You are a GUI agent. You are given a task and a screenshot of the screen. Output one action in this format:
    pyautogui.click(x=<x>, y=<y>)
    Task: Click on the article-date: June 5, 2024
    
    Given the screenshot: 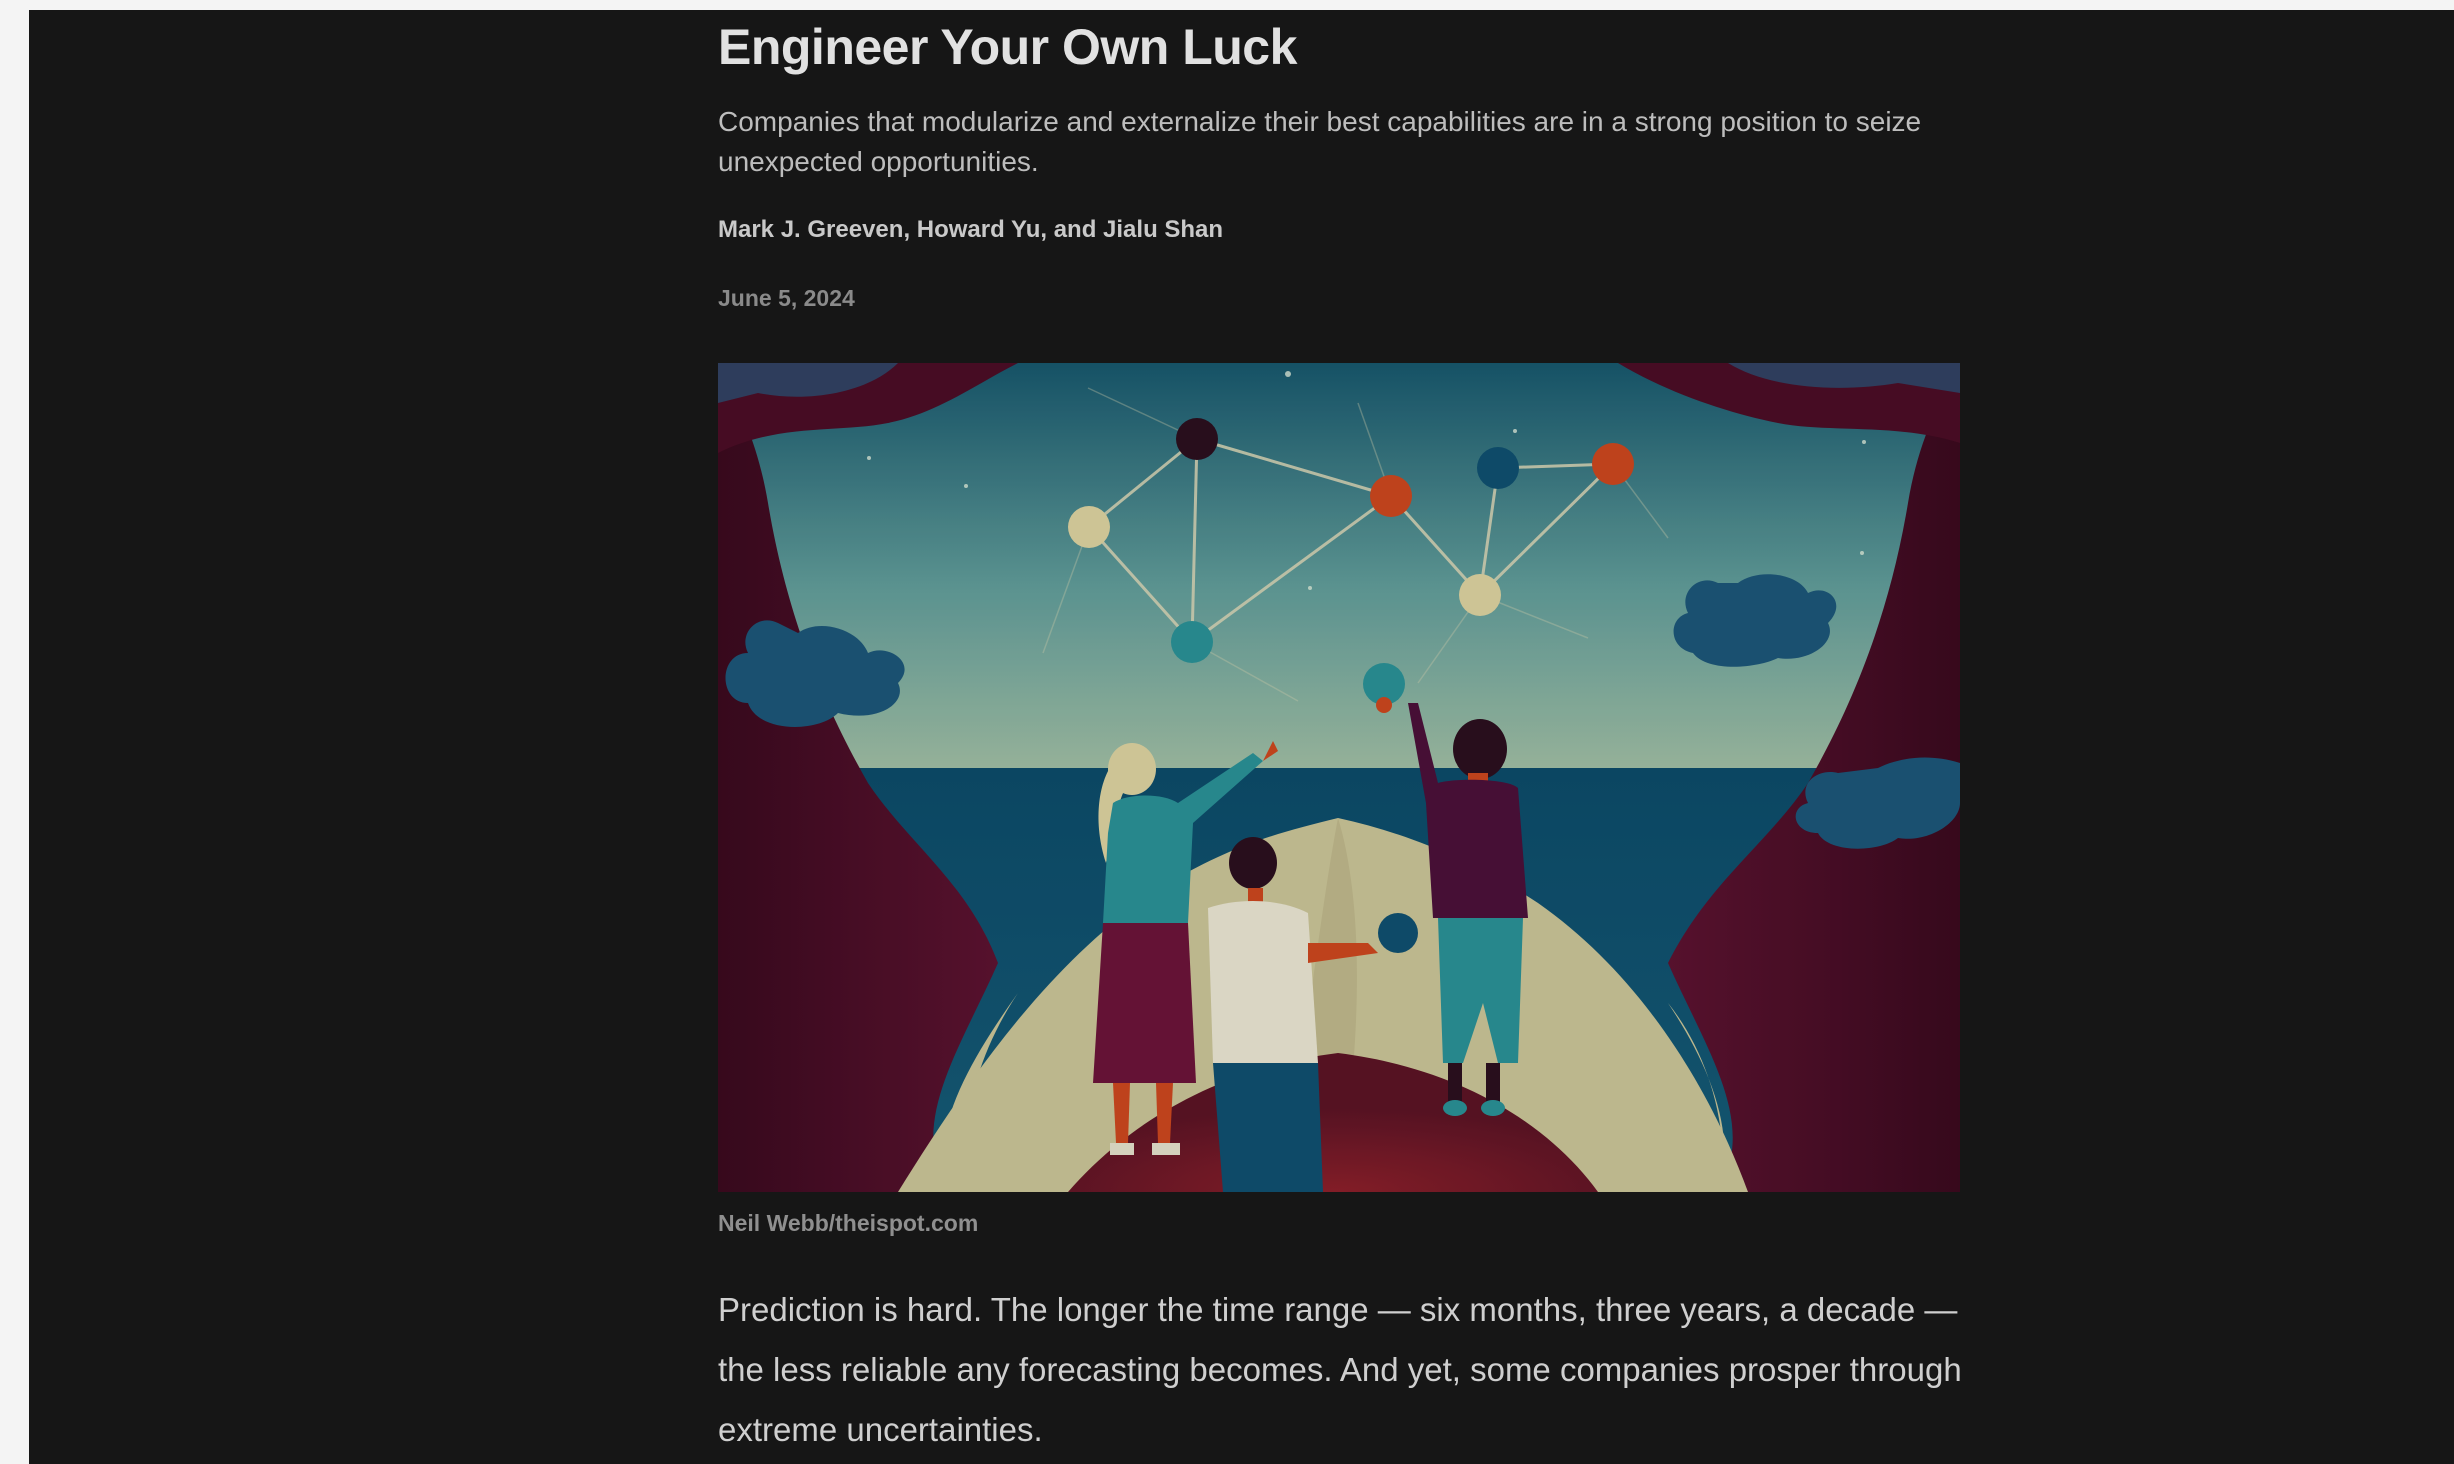 What is the action you would take?
    pyautogui.click(x=786, y=298)
    